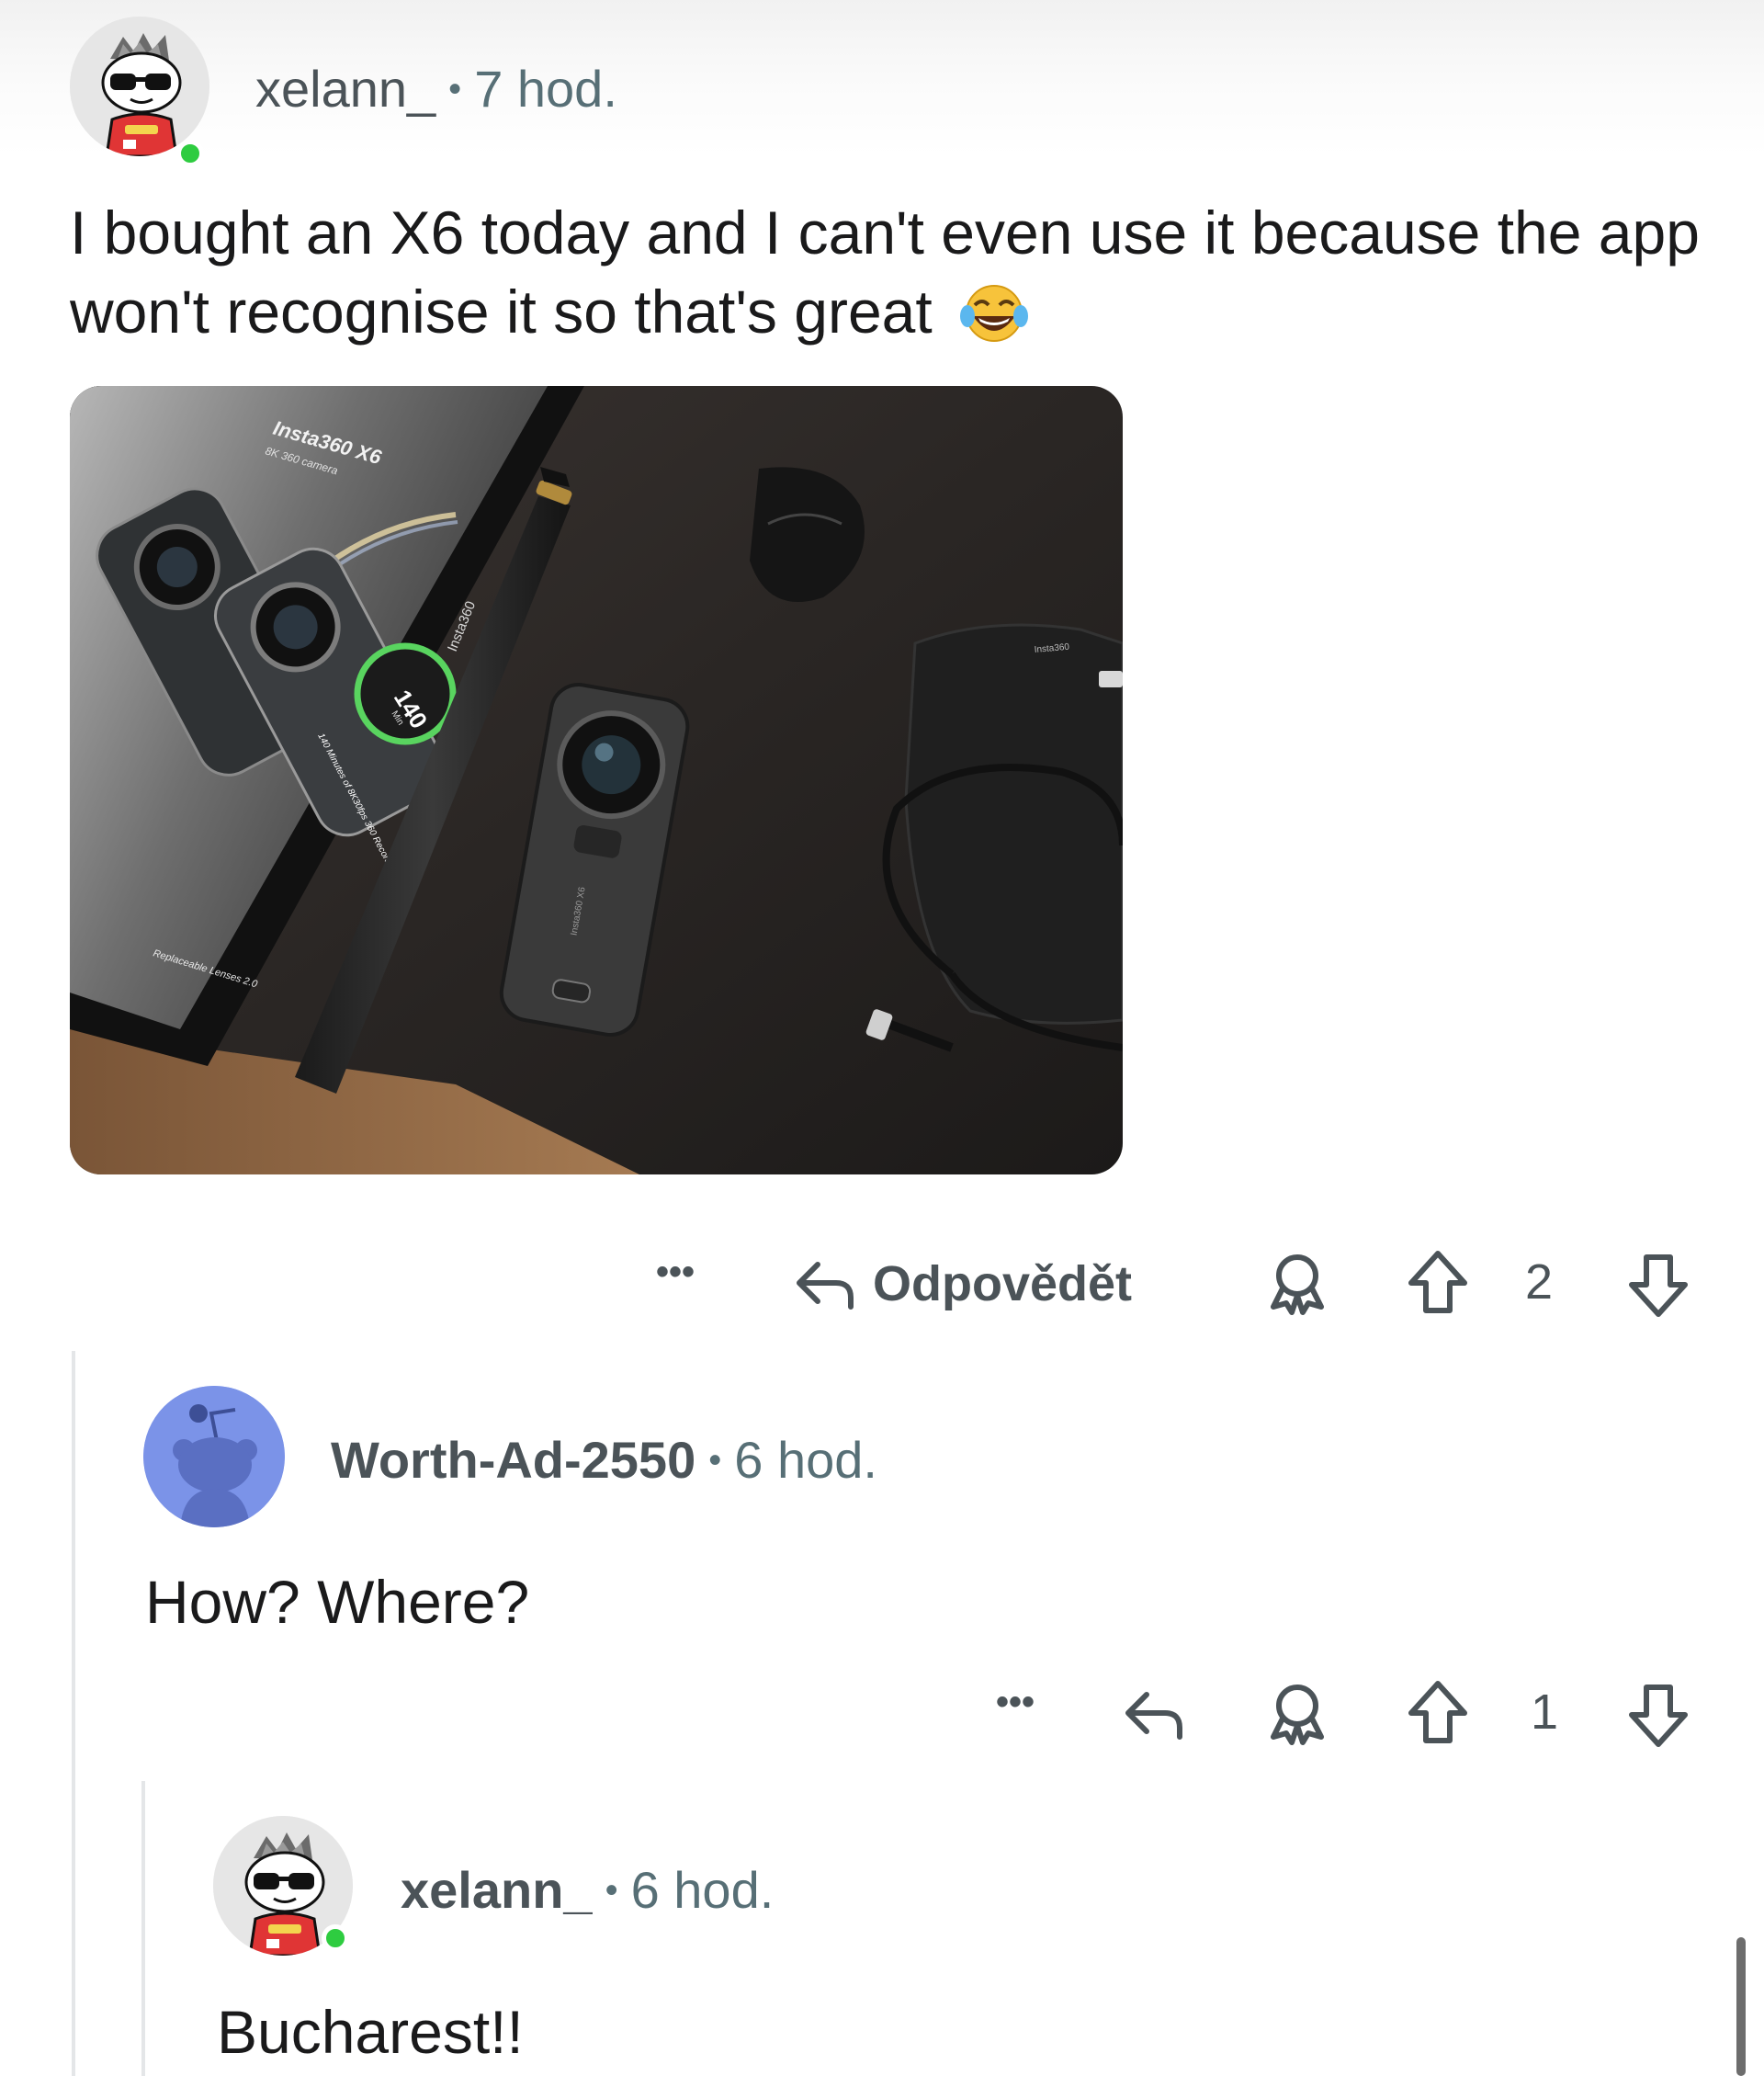 The image size is (1764, 2076). Describe the element at coordinates (1176, 1282) in the screenshot. I see `comment-actions: ••• Odpovědět 2` at that location.